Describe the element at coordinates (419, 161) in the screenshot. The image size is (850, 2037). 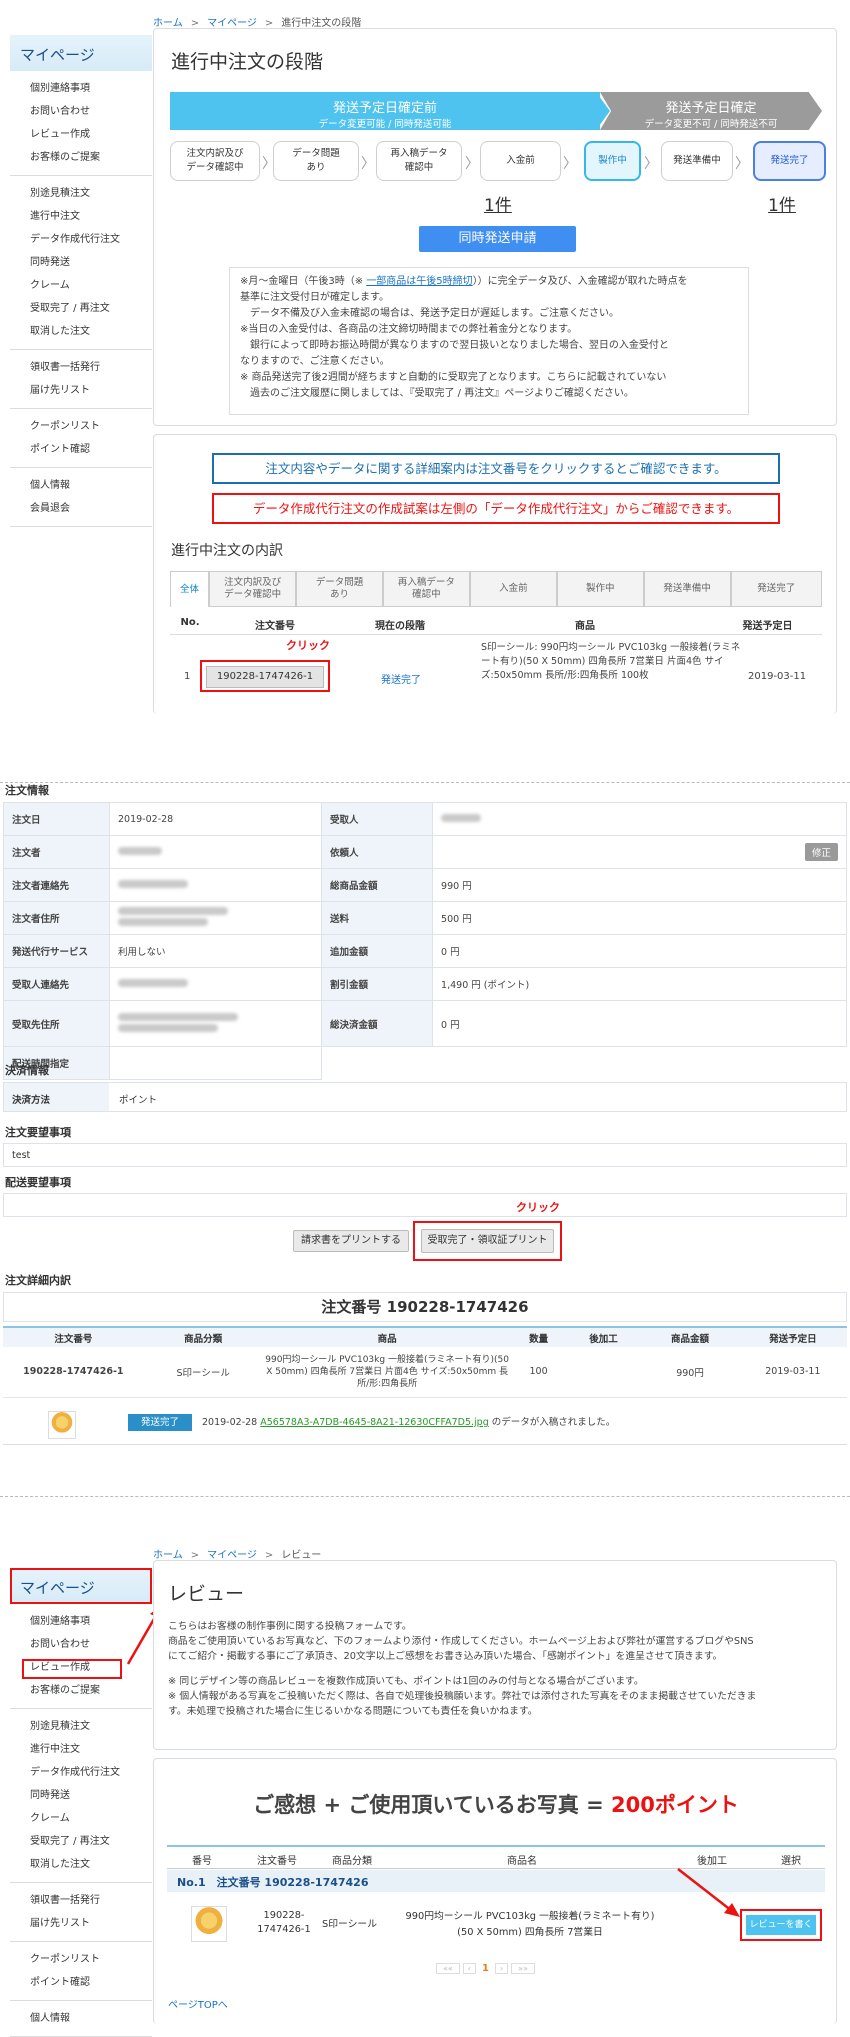
I see `stage-step: 再入稿データ 確認中` at that location.